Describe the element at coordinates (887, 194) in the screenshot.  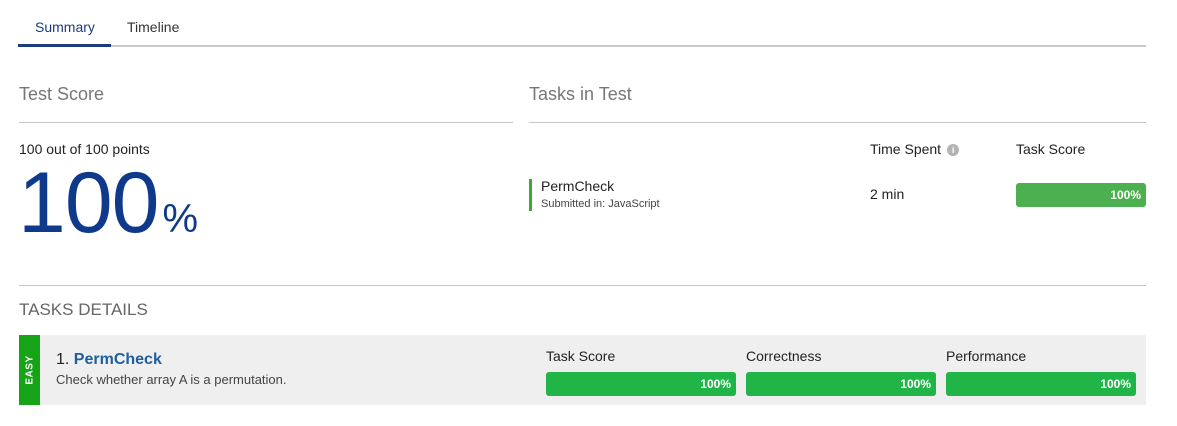
I see `task-time-spent: 2 min` at that location.